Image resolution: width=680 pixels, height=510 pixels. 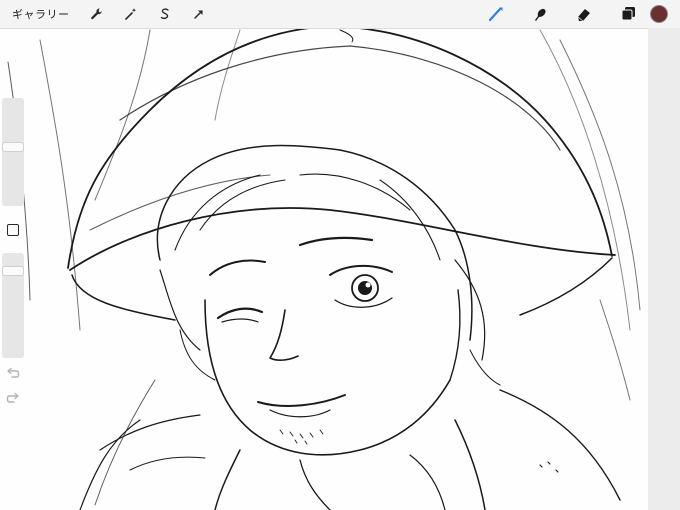 I want to click on smudge-tool-button, so click(x=540, y=14).